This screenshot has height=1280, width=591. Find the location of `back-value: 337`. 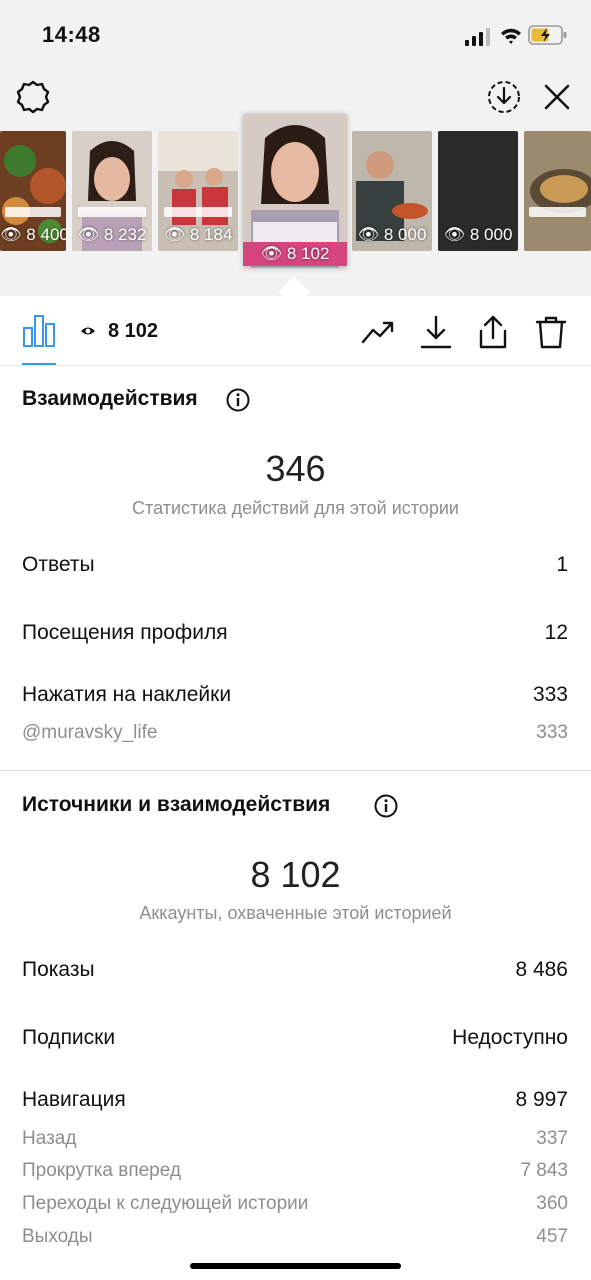

back-value: 337 is located at coordinates (552, 1138).